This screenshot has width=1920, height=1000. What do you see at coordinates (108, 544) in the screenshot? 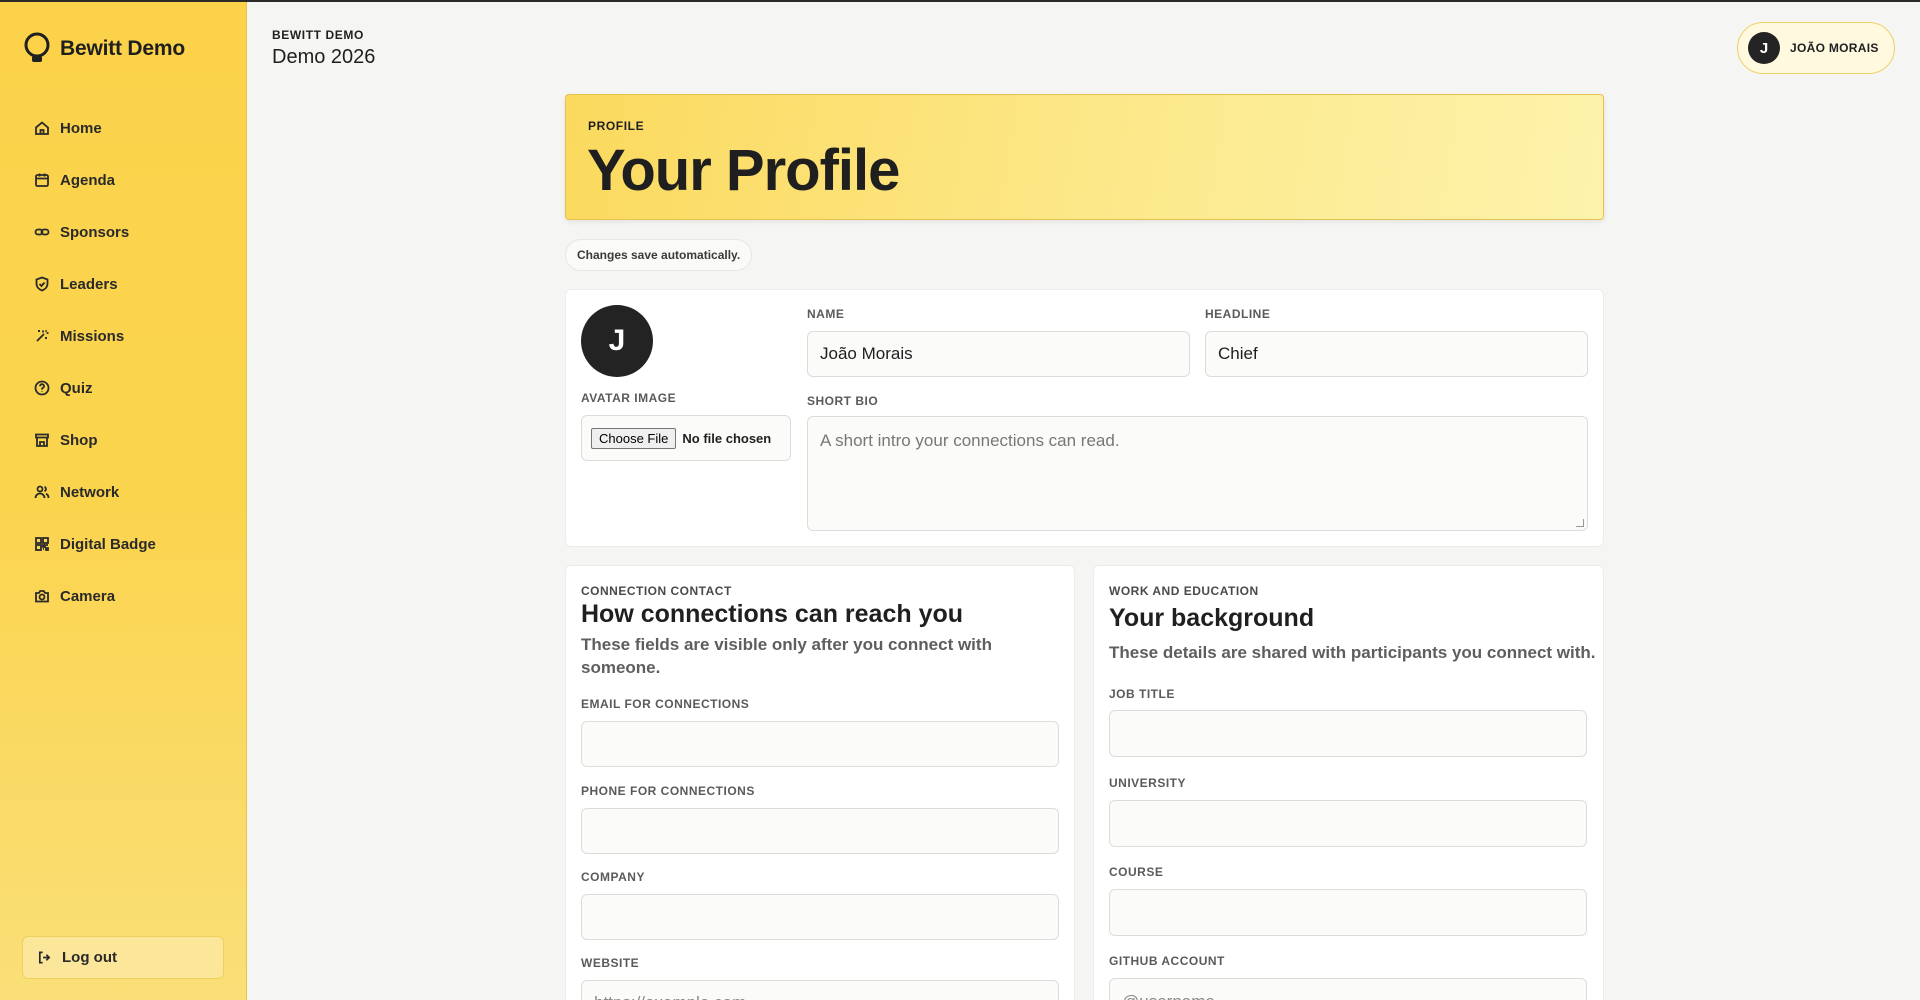
I see `sidebar-item-label: Digital Badge` at bounding box center [108, 544].